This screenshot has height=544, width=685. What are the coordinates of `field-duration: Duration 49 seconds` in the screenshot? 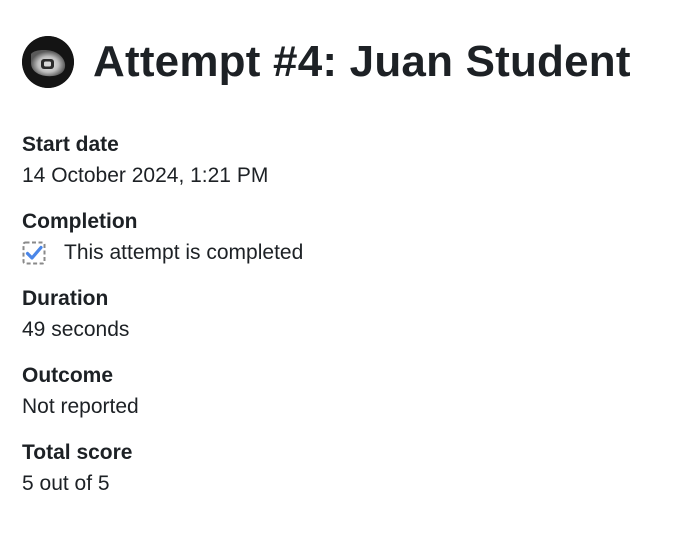 It's located at (342, 316).